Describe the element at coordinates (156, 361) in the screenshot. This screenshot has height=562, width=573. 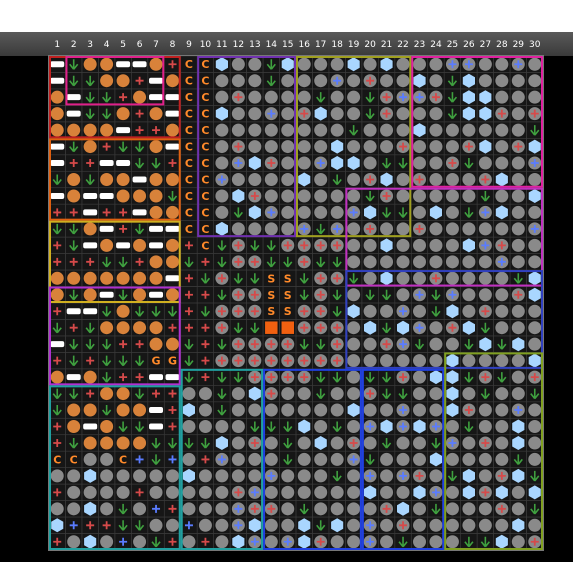
I see `letter-g: G` at that location.